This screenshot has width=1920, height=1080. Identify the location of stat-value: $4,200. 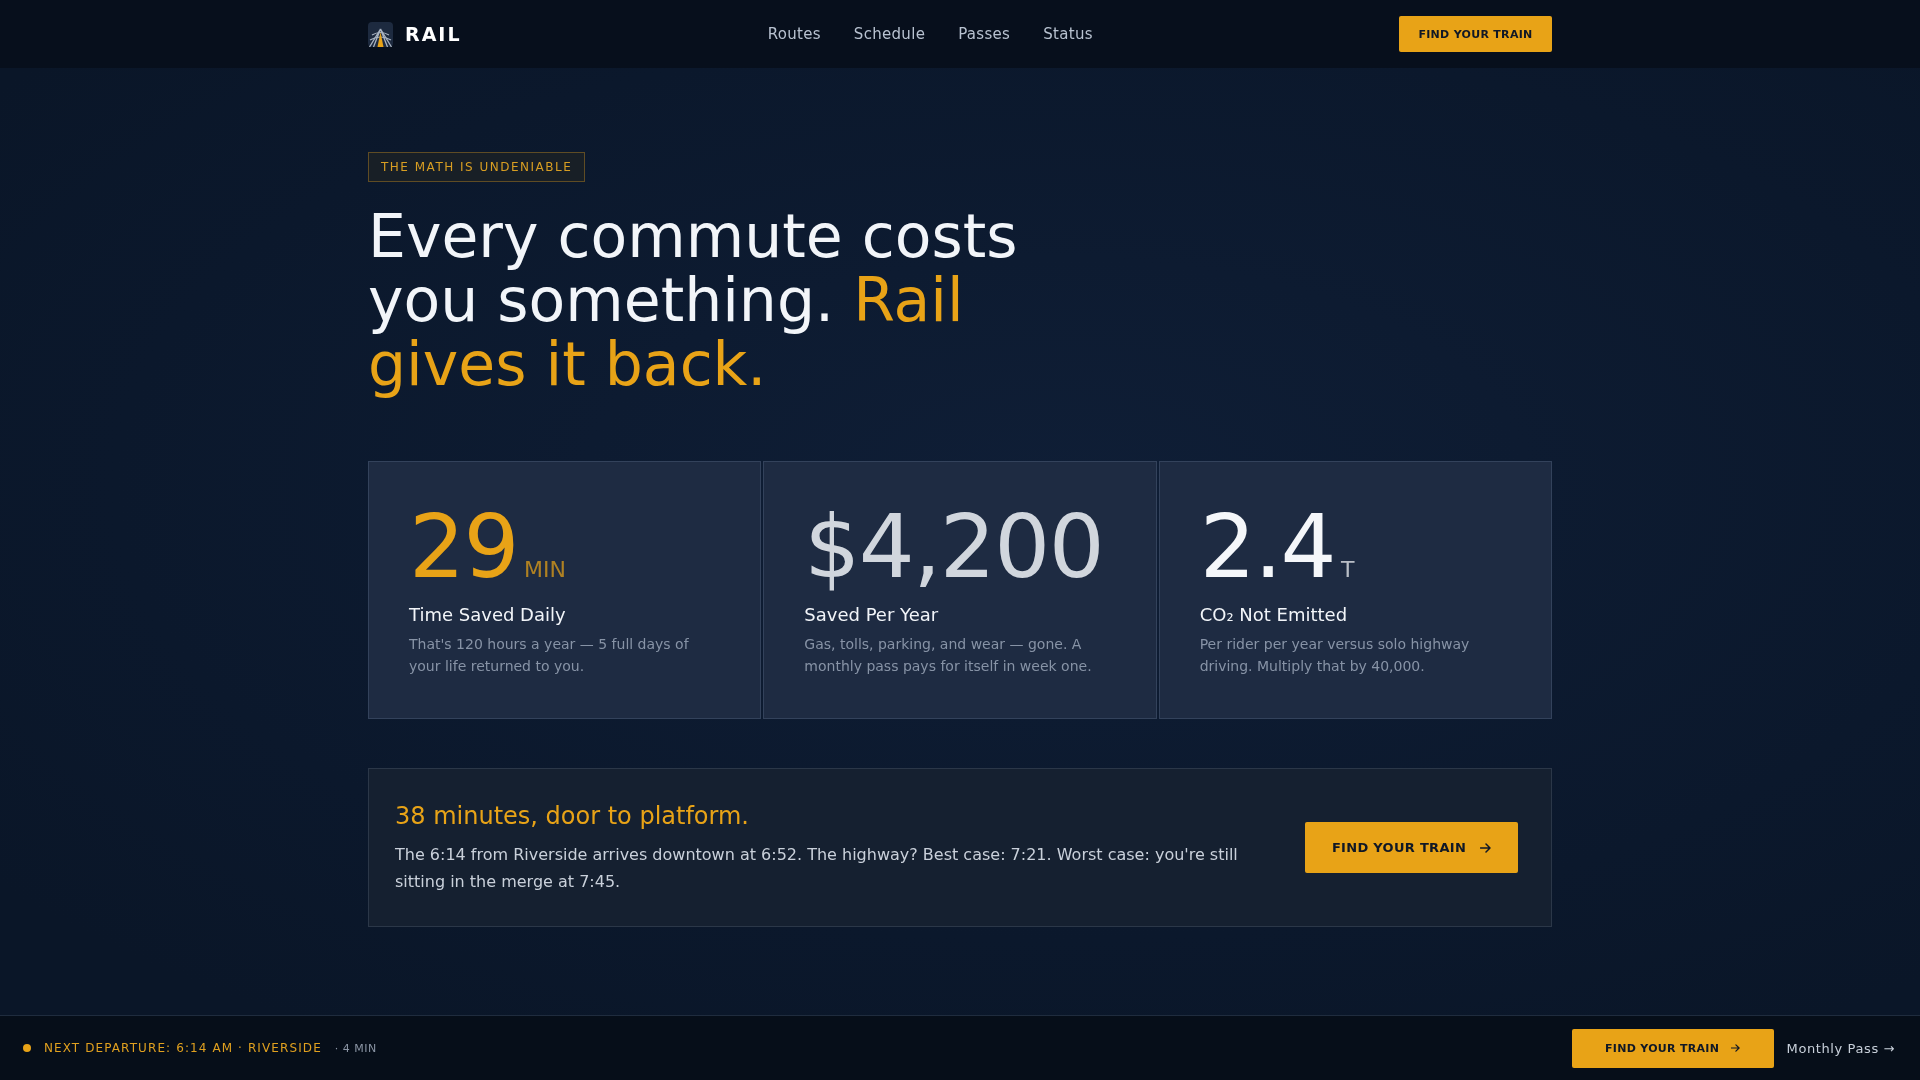
(954, 547).